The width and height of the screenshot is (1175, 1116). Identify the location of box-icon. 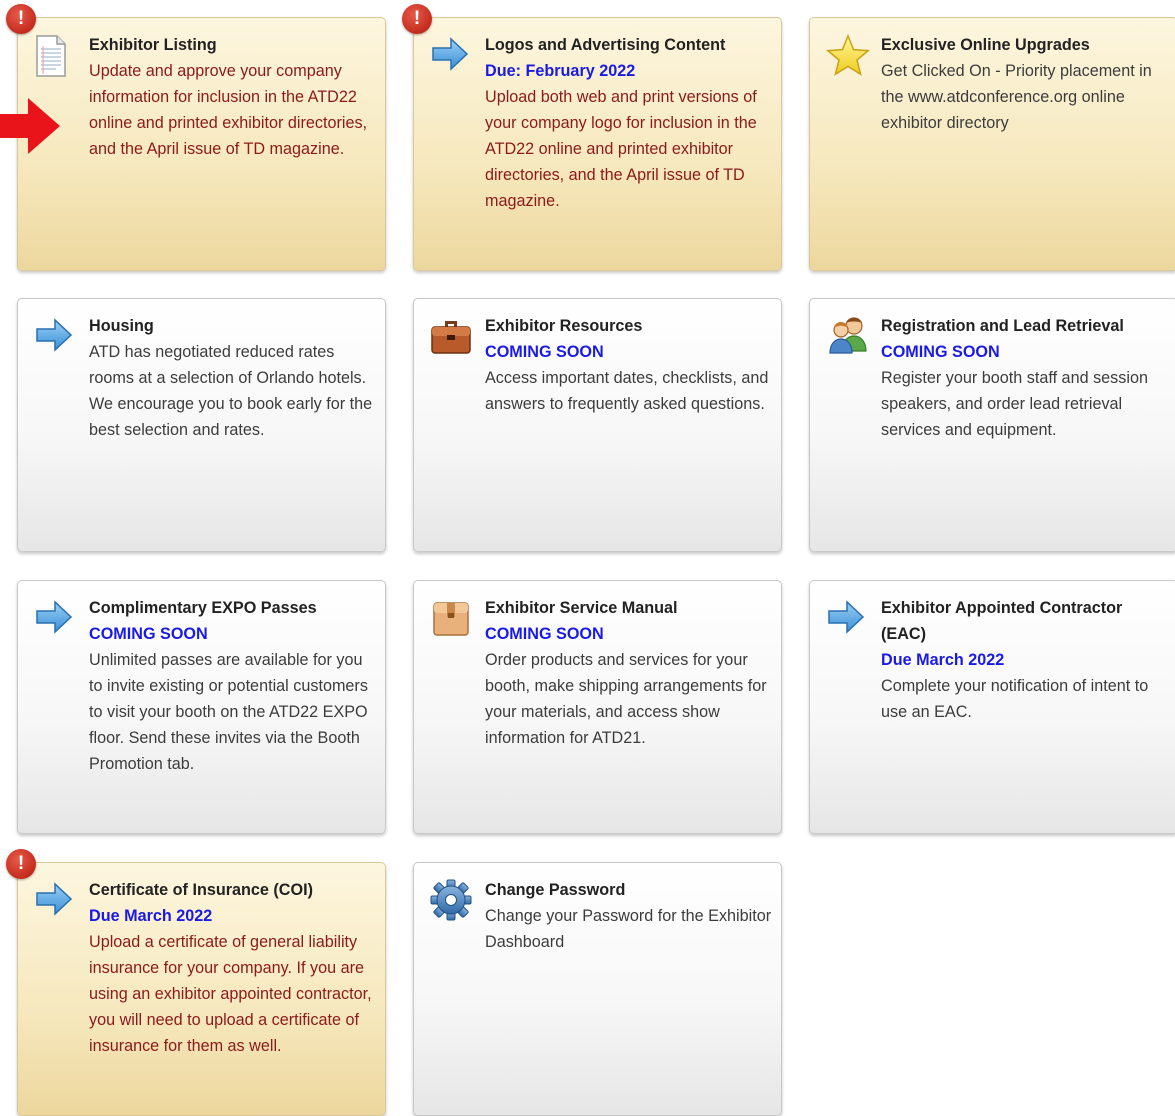
(450, 617).